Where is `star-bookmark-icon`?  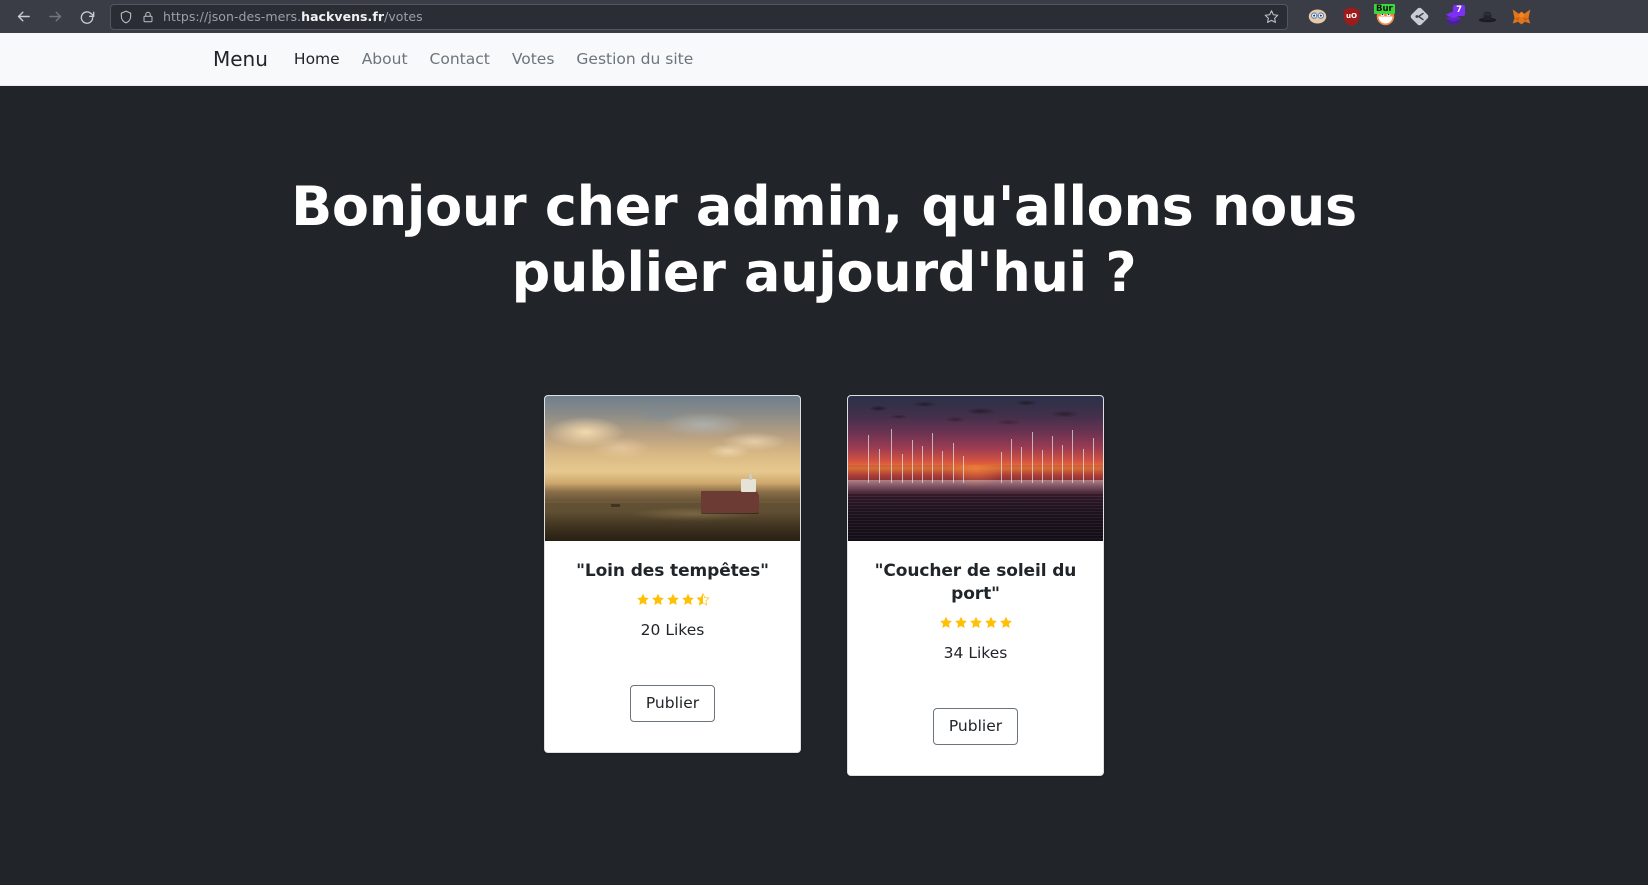 star-bookmark-icon is located at coordinates (1271, 16).